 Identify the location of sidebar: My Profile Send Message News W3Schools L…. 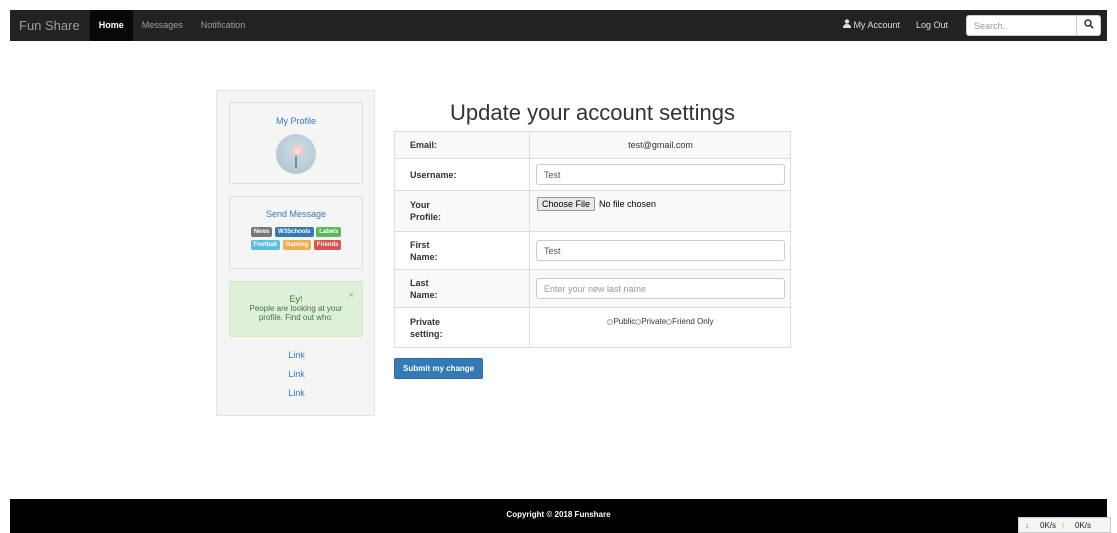
(295, 253).